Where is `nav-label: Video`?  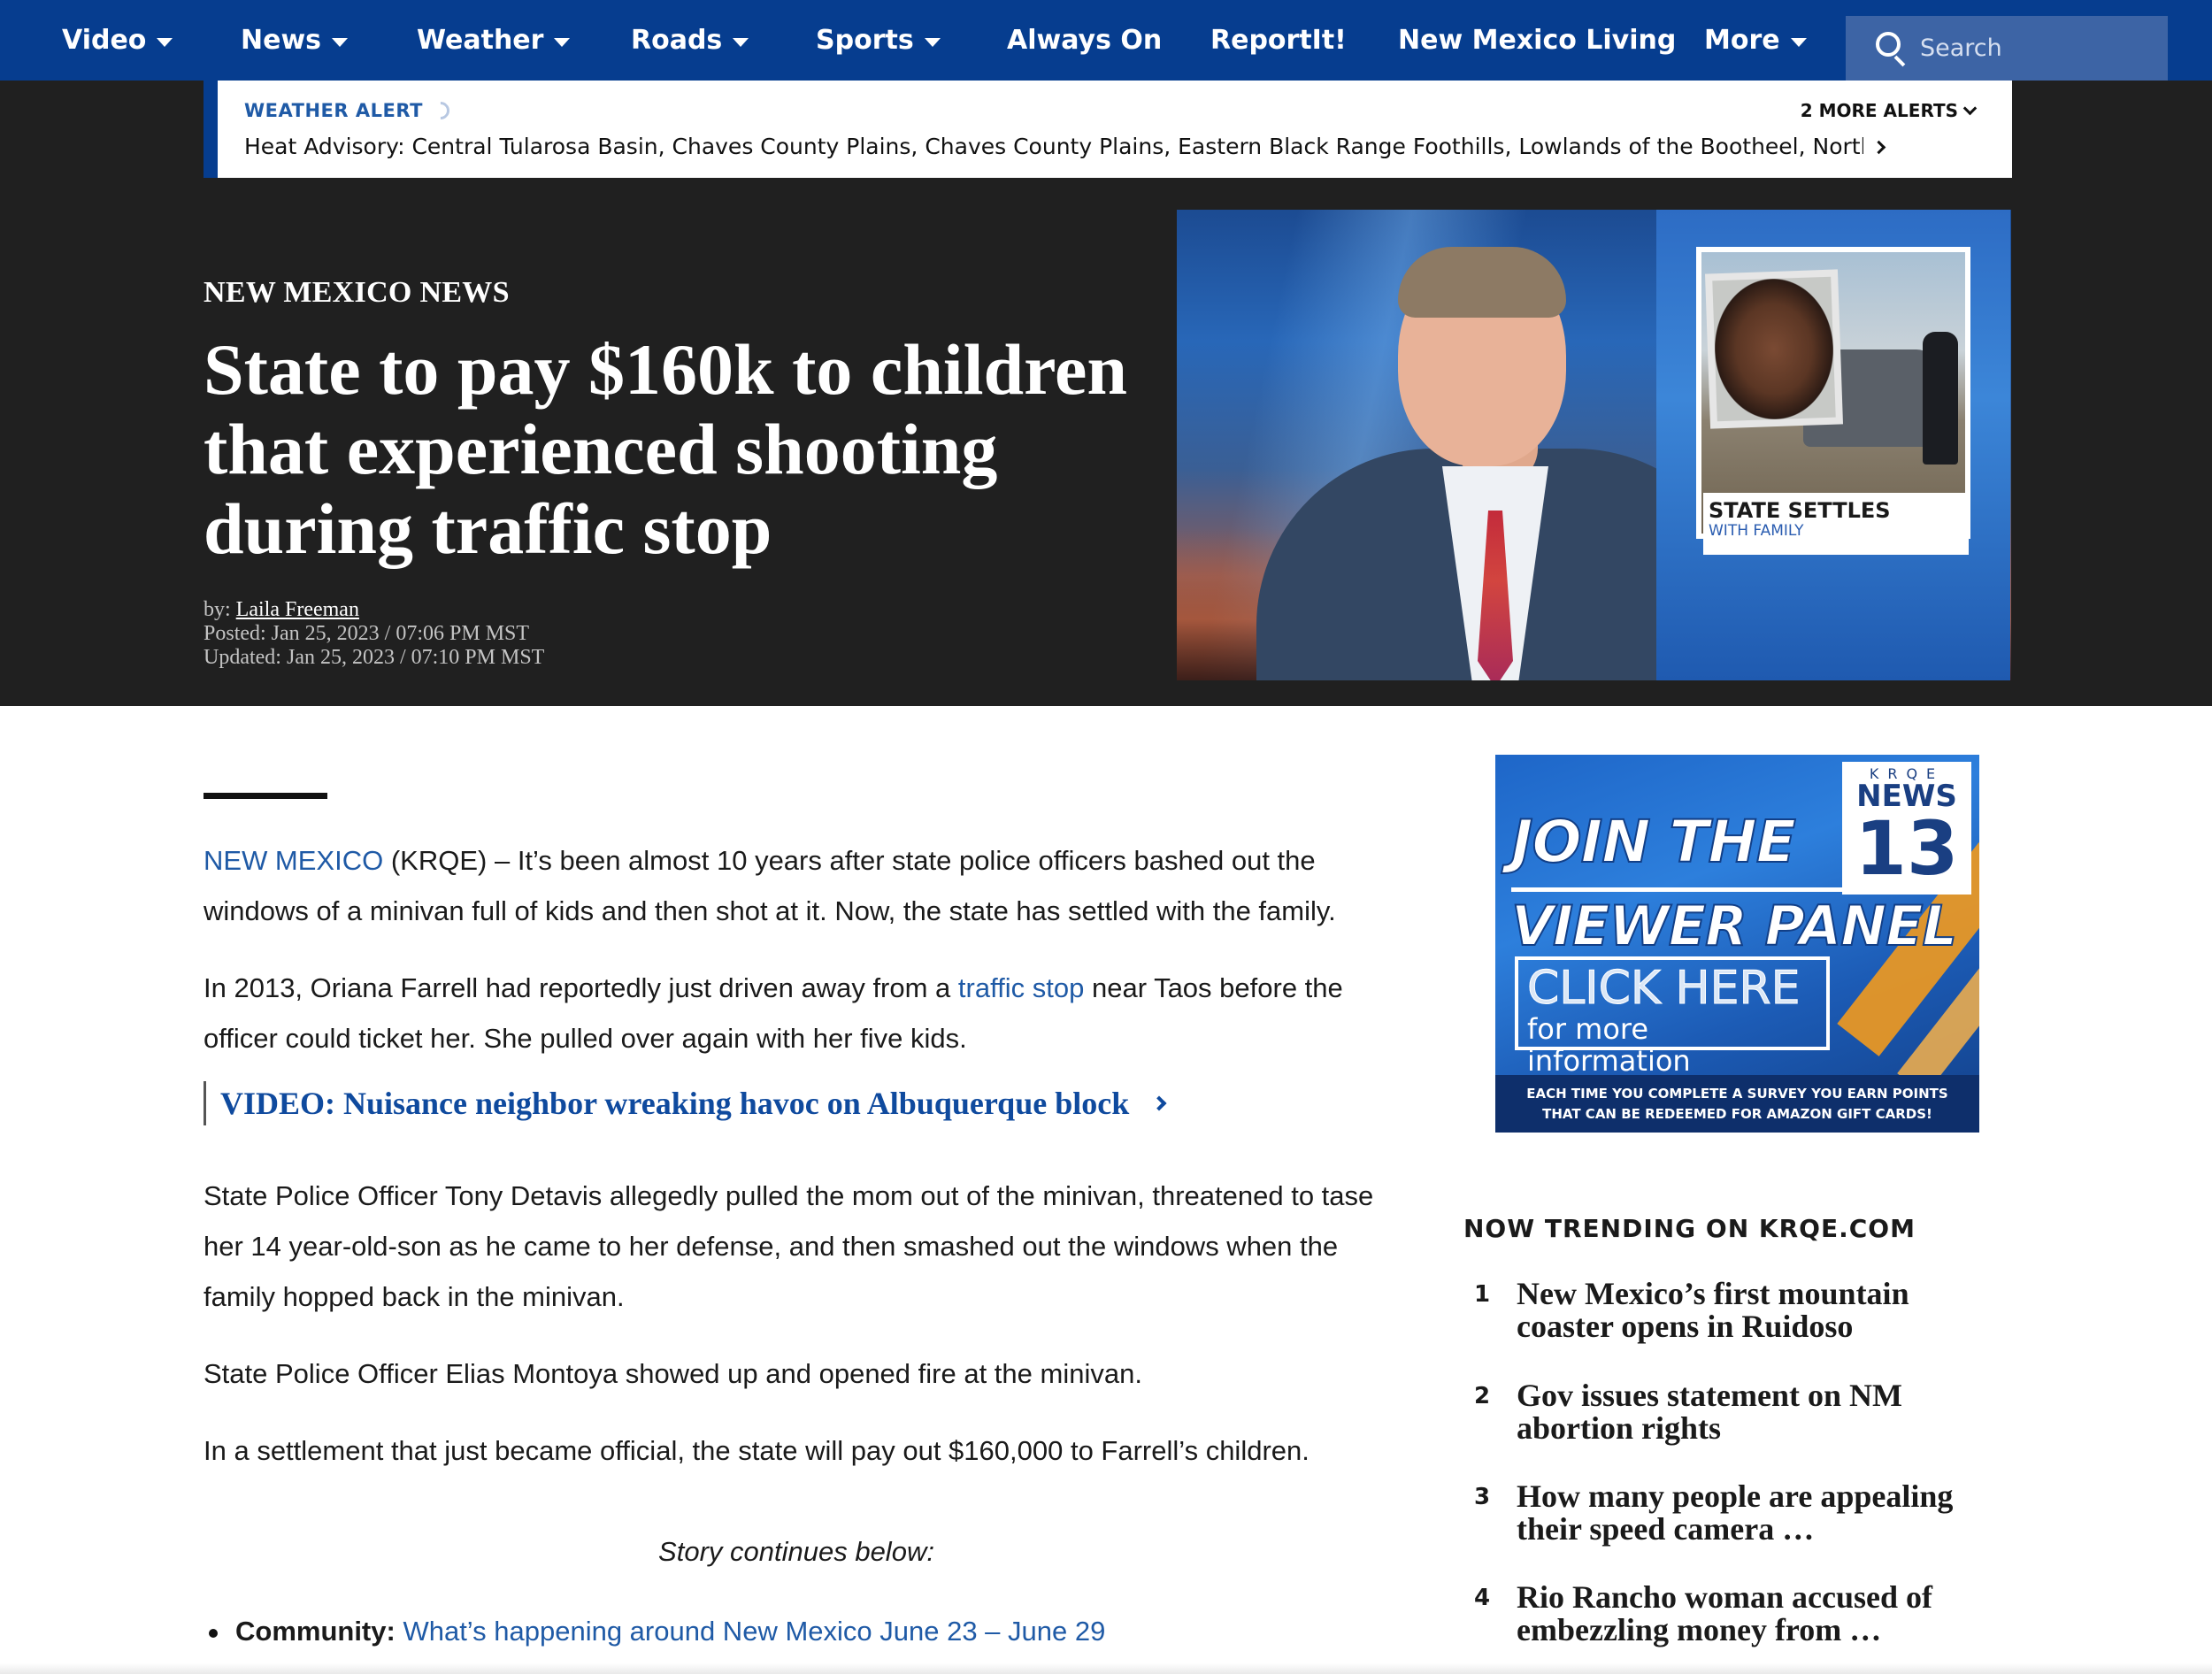 nav-label: Video is located at coordinates (105, 40).